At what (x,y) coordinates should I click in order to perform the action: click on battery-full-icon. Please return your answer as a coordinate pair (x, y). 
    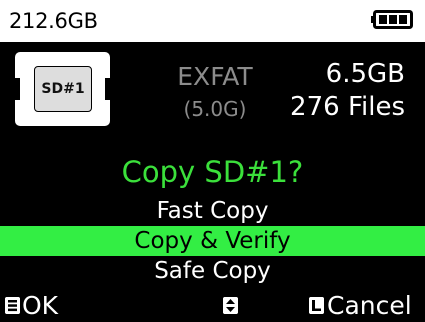
    Looking at the image, I should click on (392, 19).